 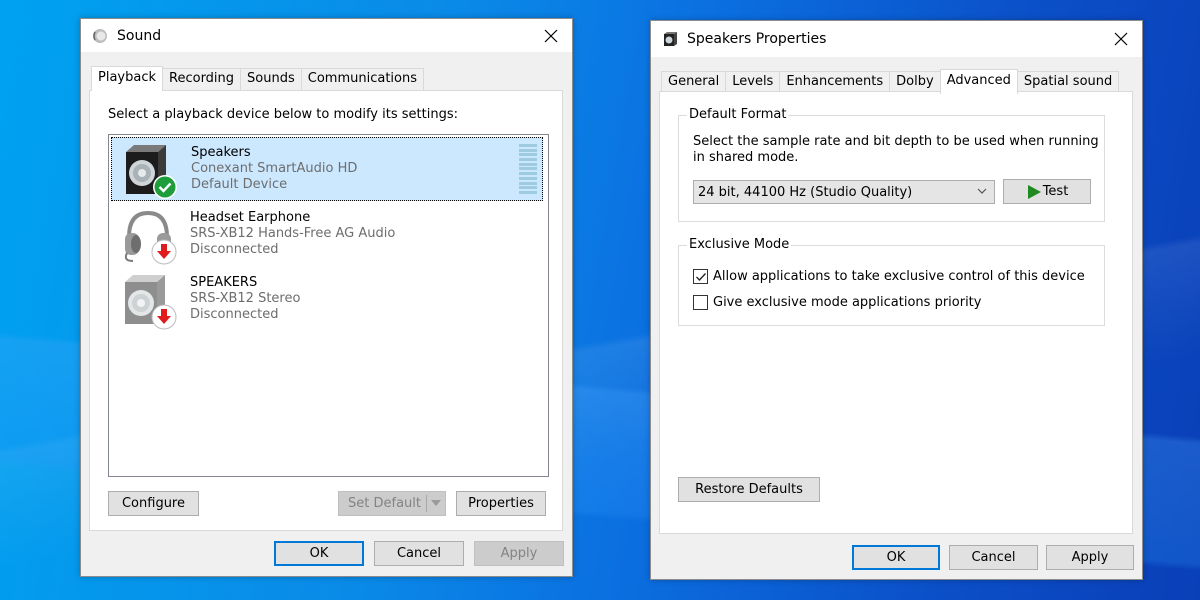 What do you see at coordinates (139, 35) in the screenshot?
I see `window-title: Sound` at bounding box center [139, 35].